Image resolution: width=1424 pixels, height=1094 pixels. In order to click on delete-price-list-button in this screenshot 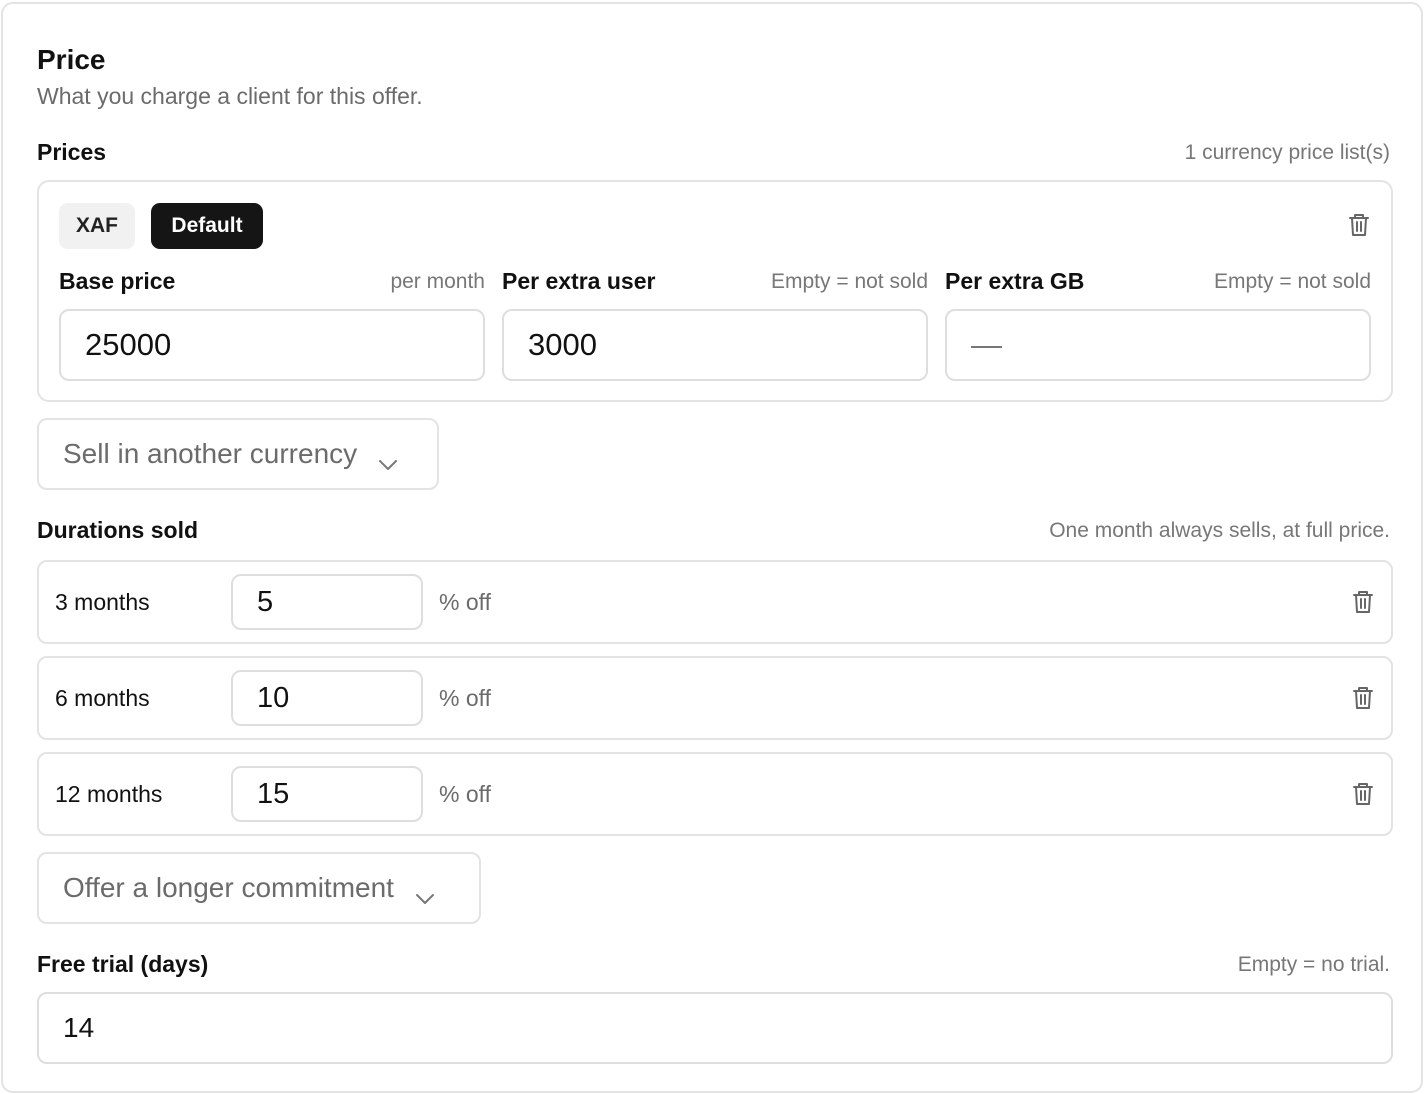, I will do `click(1359, 225)`.